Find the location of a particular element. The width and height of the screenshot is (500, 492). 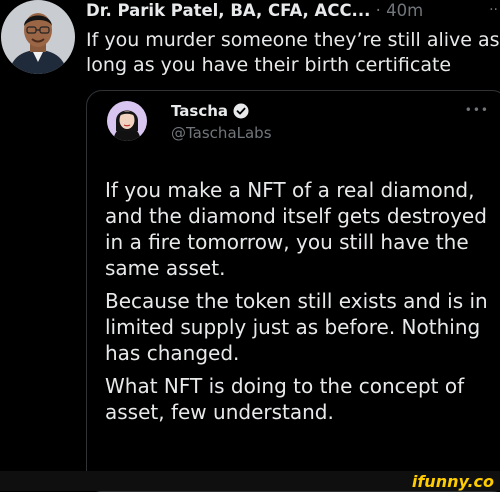

more-options-icon: ·· is located at coordinates (493, 10).